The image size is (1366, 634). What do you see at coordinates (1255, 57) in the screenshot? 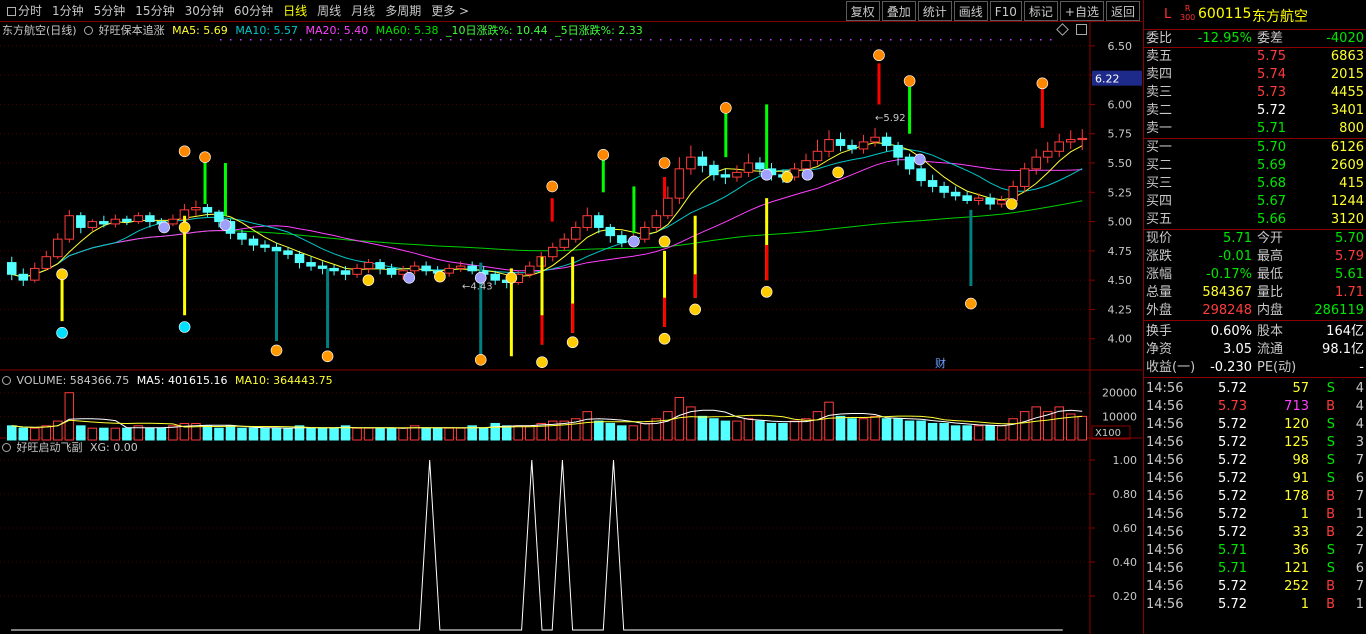
I see `ask-level-1: 卖五 5.75 6863` at bounding box center [1255, 57].